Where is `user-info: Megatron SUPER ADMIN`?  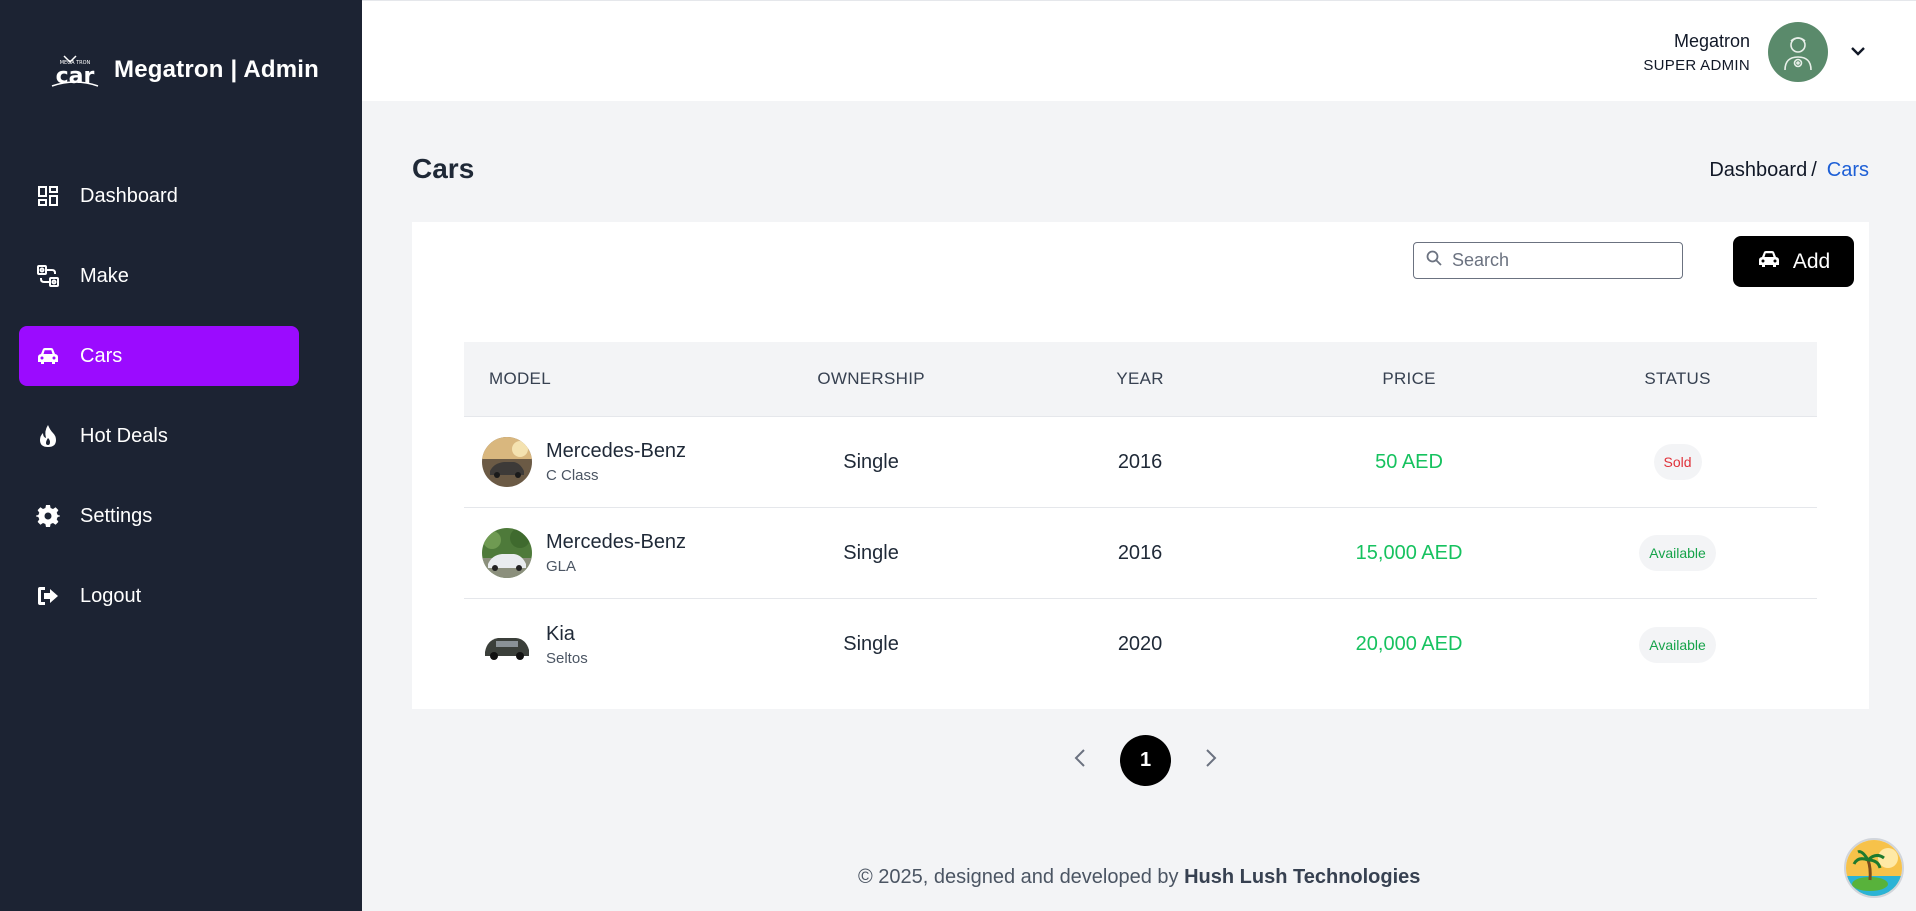
user-info: Megatron SUPER ADMIN is located at coordinates (1696, 52).